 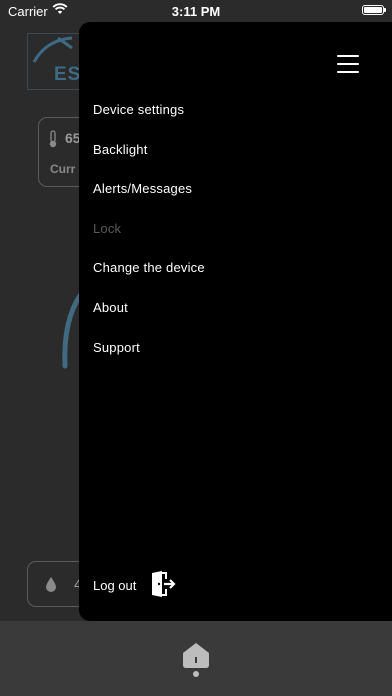 I want to click on menu-item-alerts-messages: Alerts/Messages, so click(x=149, y=201).